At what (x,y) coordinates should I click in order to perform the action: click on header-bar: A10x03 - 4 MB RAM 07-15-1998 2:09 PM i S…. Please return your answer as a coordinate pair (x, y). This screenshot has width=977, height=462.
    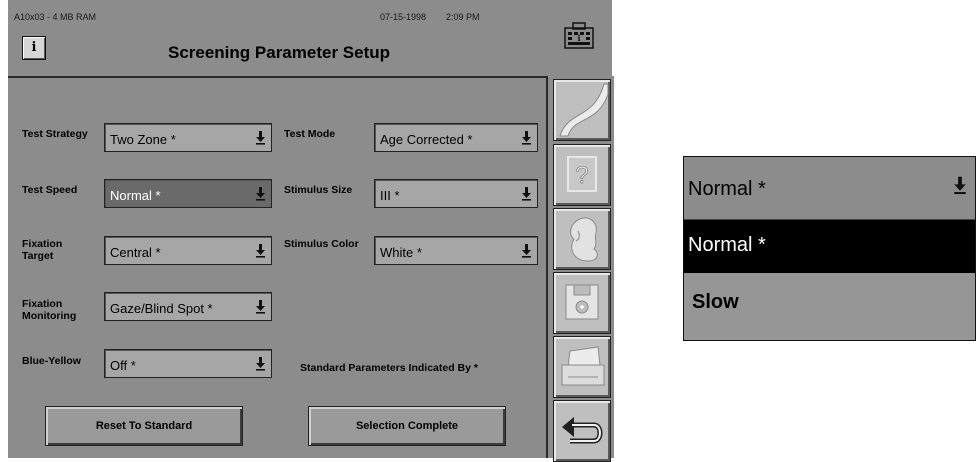
    Looking at the image, I should click on (301, 39).